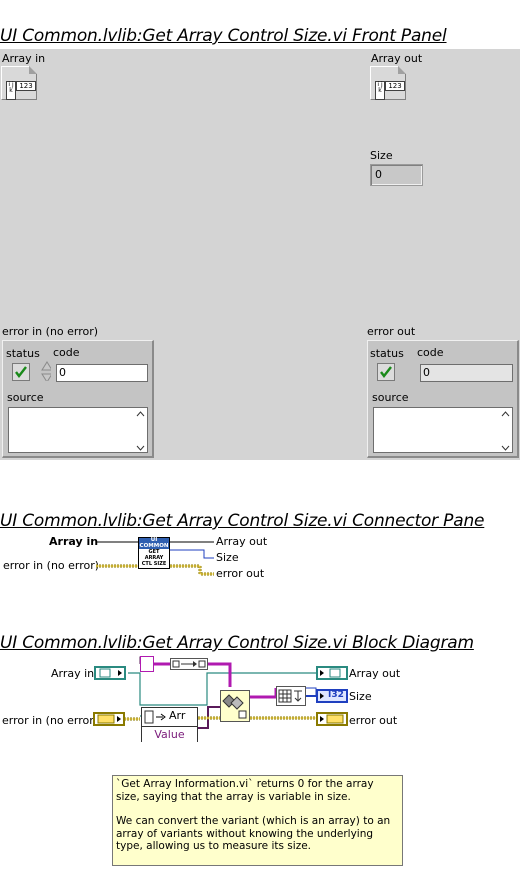 This screenshot has width=520, height=895. I want to click on property-name: Arr, so click(177, 715).